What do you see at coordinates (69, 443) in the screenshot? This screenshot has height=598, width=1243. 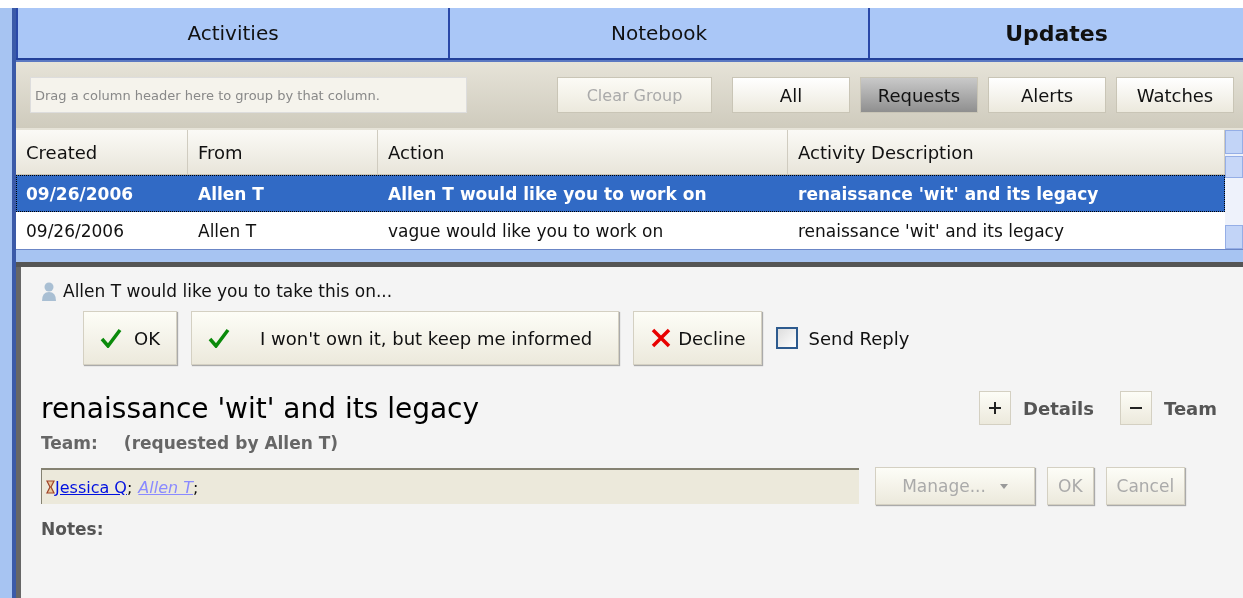 I see `team-label: Team:` at bounding box center [69, 443].